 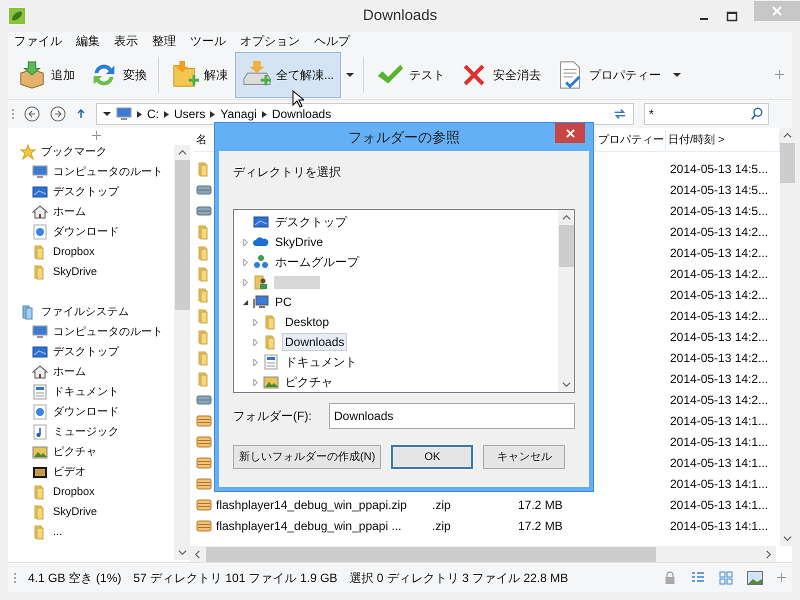 What do you see at coordinates (732, 16) in the screenshot?
I see `maximize-icon` at bounding box center [732, 16].